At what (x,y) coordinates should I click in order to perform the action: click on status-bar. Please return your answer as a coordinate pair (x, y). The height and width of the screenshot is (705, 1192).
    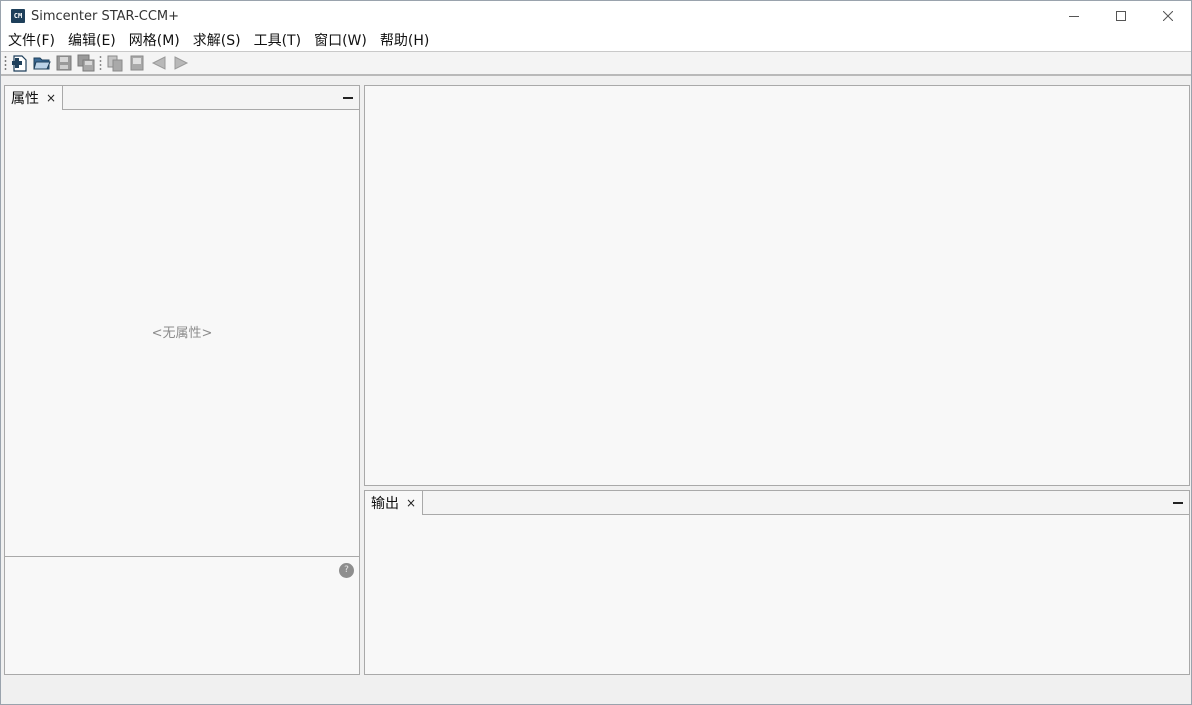
    Looking at the image, I should click on (596, 690).